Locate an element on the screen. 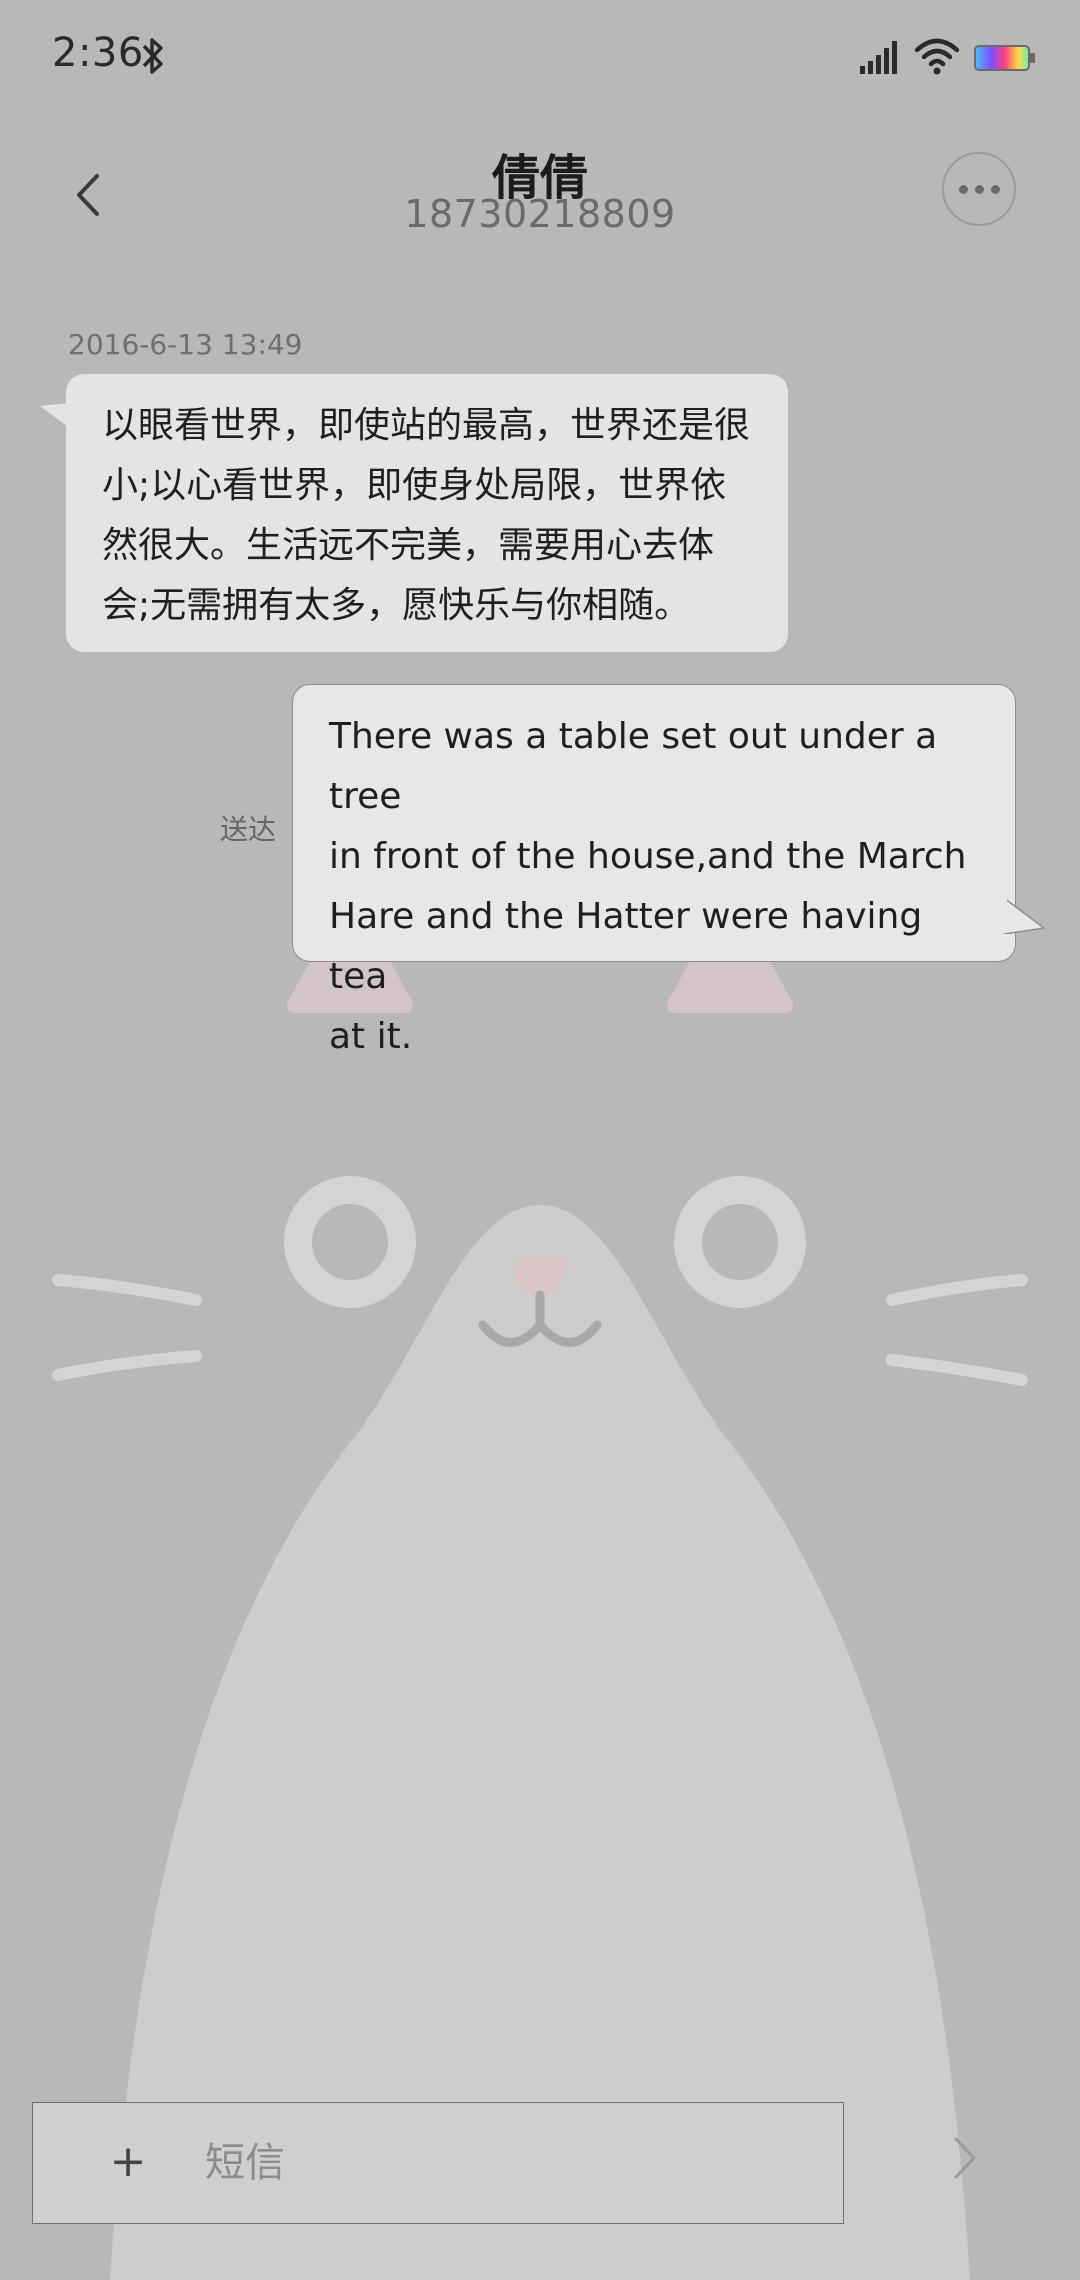  more-options-button is located at coordinates (979, 189).